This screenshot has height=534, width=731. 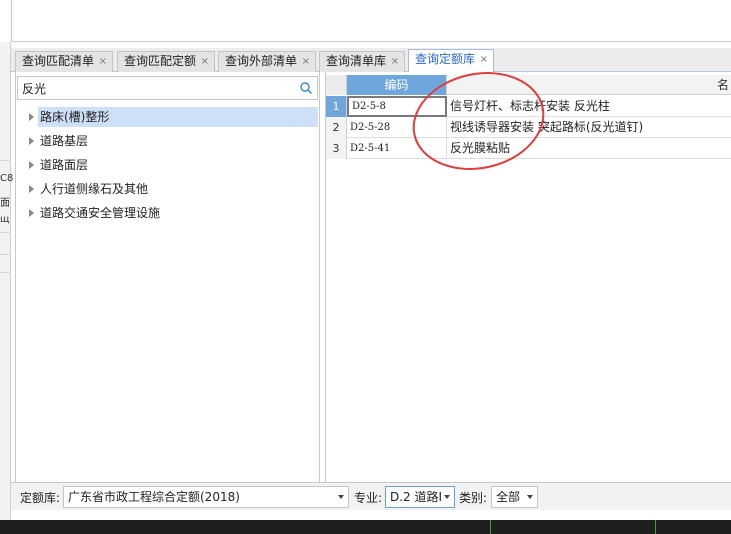 I want to click on status-bar, so click(x=365, y=527).